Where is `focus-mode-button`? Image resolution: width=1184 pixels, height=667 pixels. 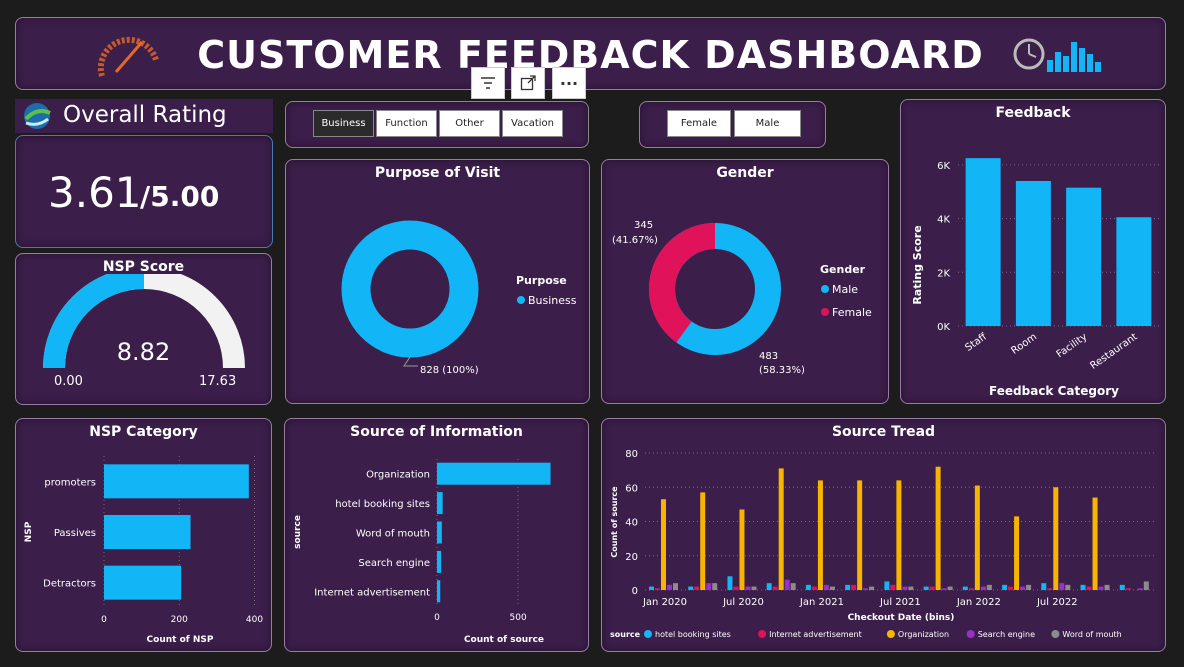 focus-mode-button is located at coordinates (528, 83).